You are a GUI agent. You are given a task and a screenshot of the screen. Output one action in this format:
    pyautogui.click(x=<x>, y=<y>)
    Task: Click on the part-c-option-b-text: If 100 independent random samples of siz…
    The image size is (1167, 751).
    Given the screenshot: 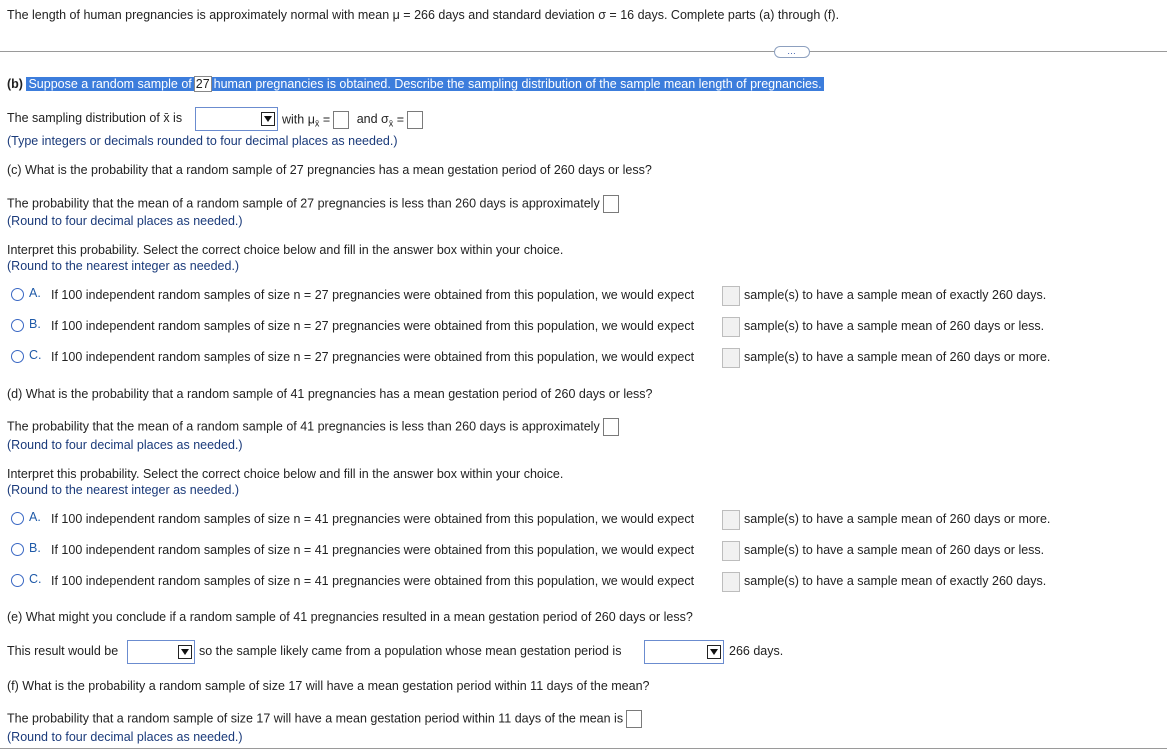 What is the action you would take?
    pyautogui.click(x=373, y=326)
    